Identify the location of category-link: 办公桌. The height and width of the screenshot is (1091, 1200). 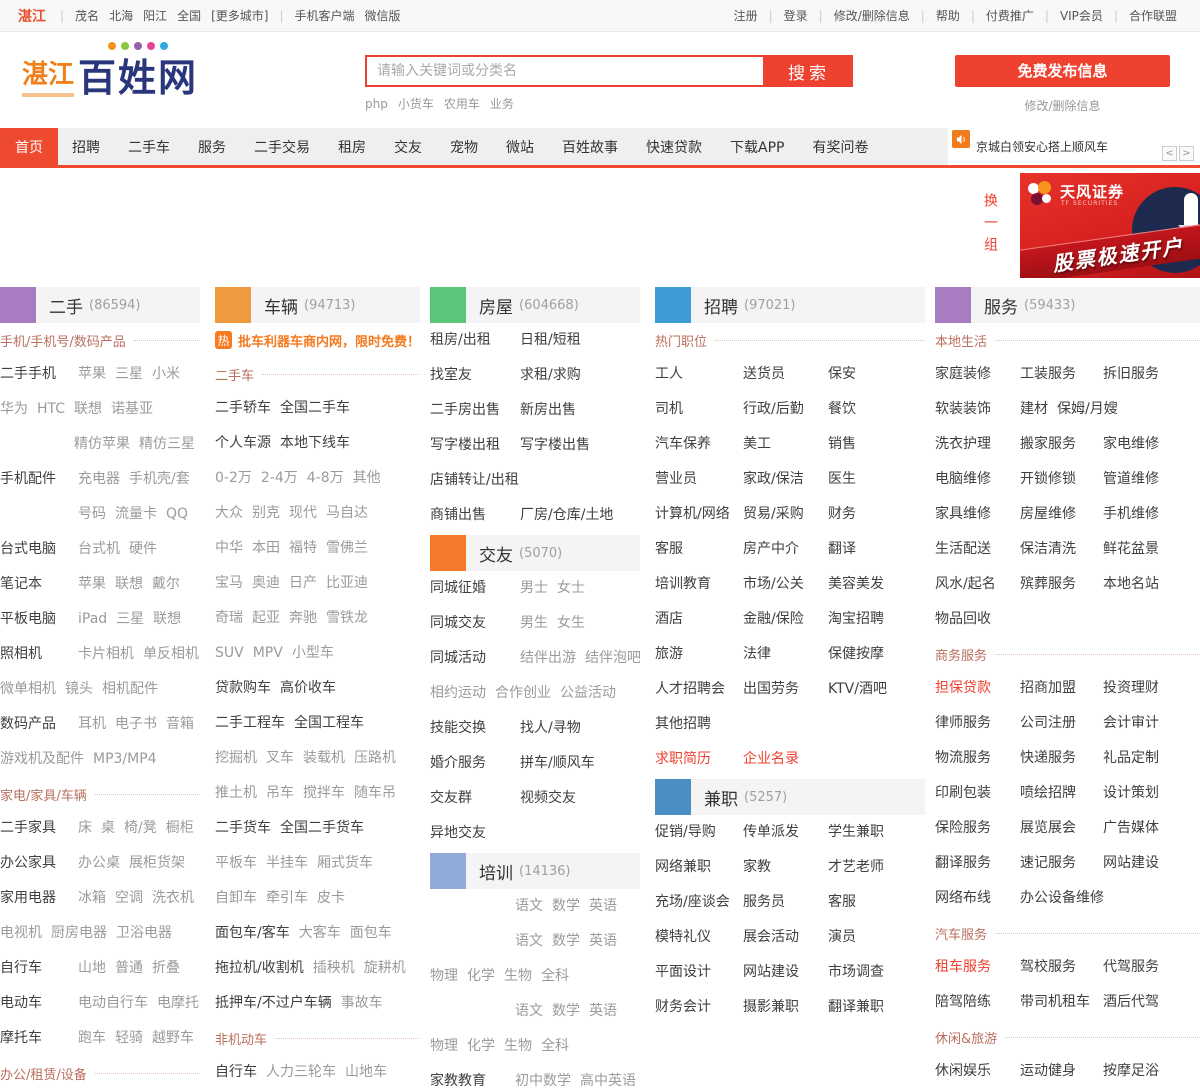
(99, 863).